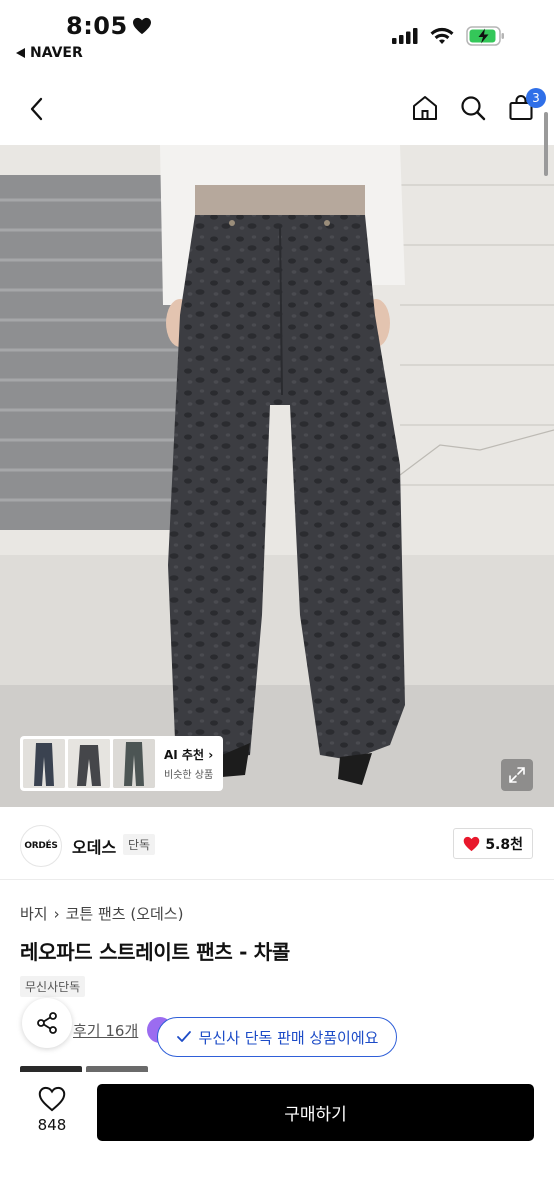  I want to click on cart-button: 3, so click(526, 107).